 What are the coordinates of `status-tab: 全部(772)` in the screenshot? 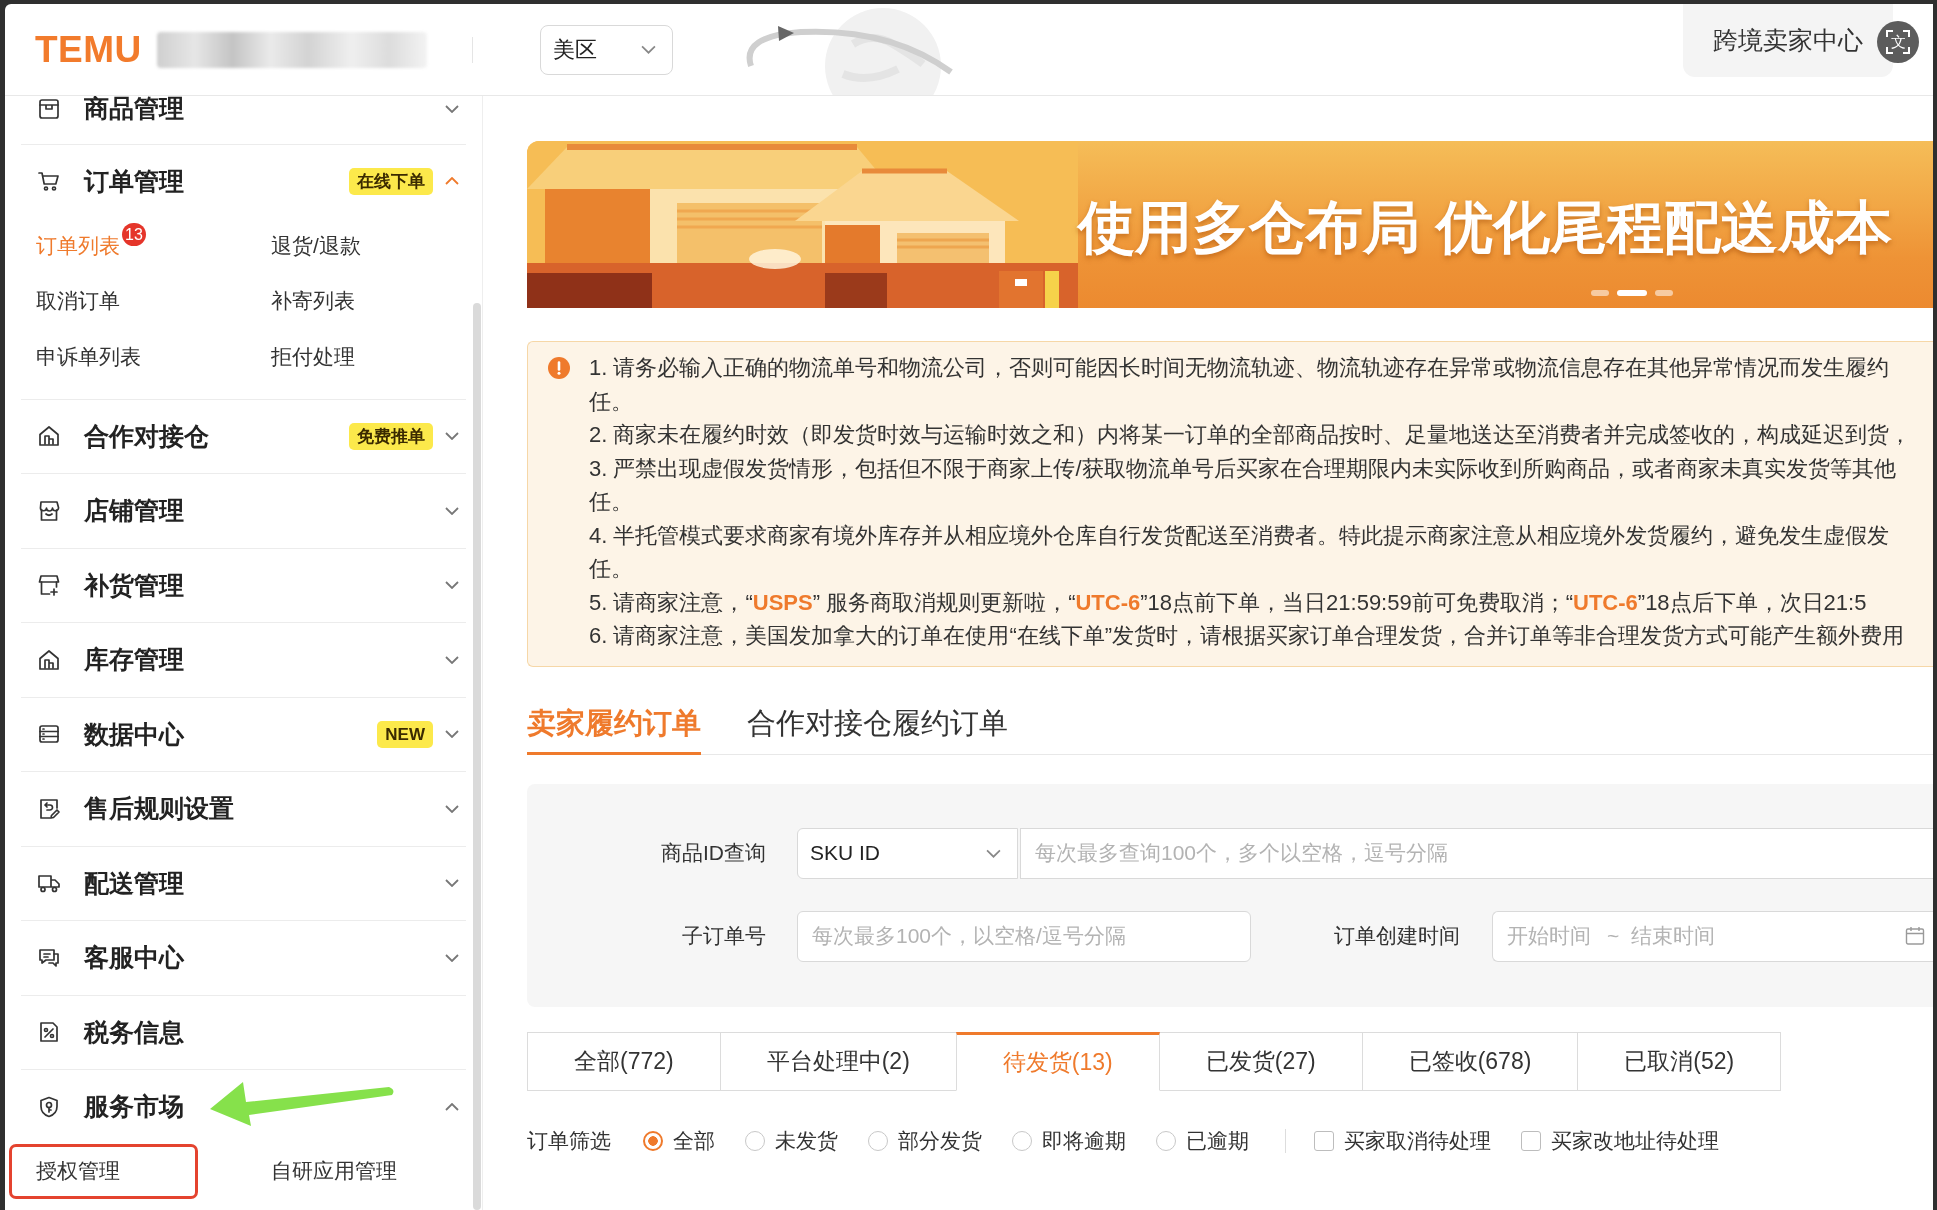 It's located at (624, 1061).